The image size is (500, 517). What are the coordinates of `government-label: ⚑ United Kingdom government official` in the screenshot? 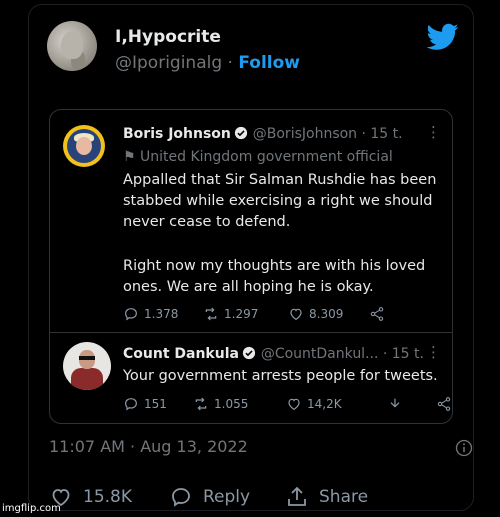 It's located at (258, 157).